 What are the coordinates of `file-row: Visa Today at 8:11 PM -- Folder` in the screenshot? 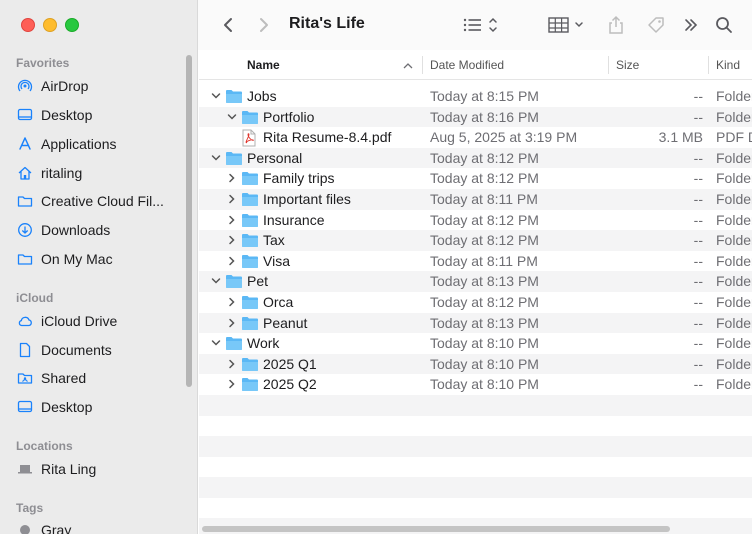 It's located at (475, 261).